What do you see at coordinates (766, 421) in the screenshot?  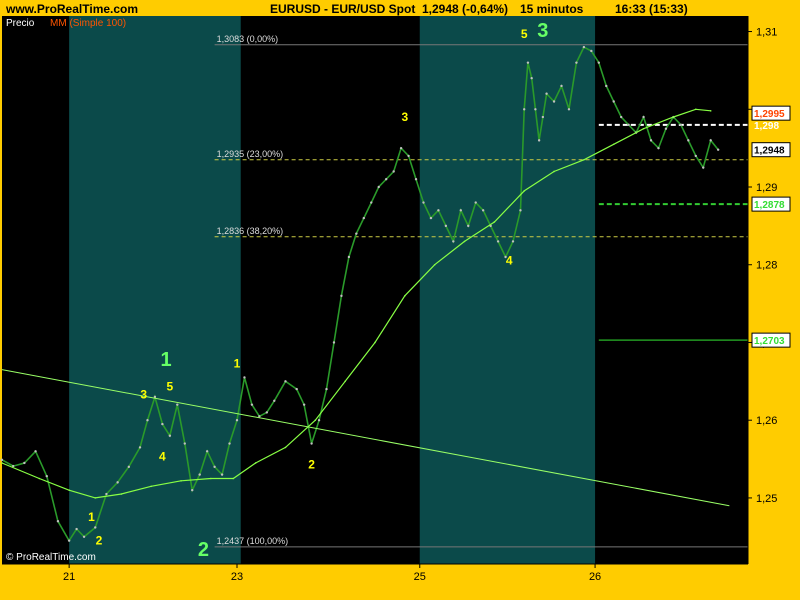 I see `y-tick-label: 1,26` at bounding box center [766, 421].